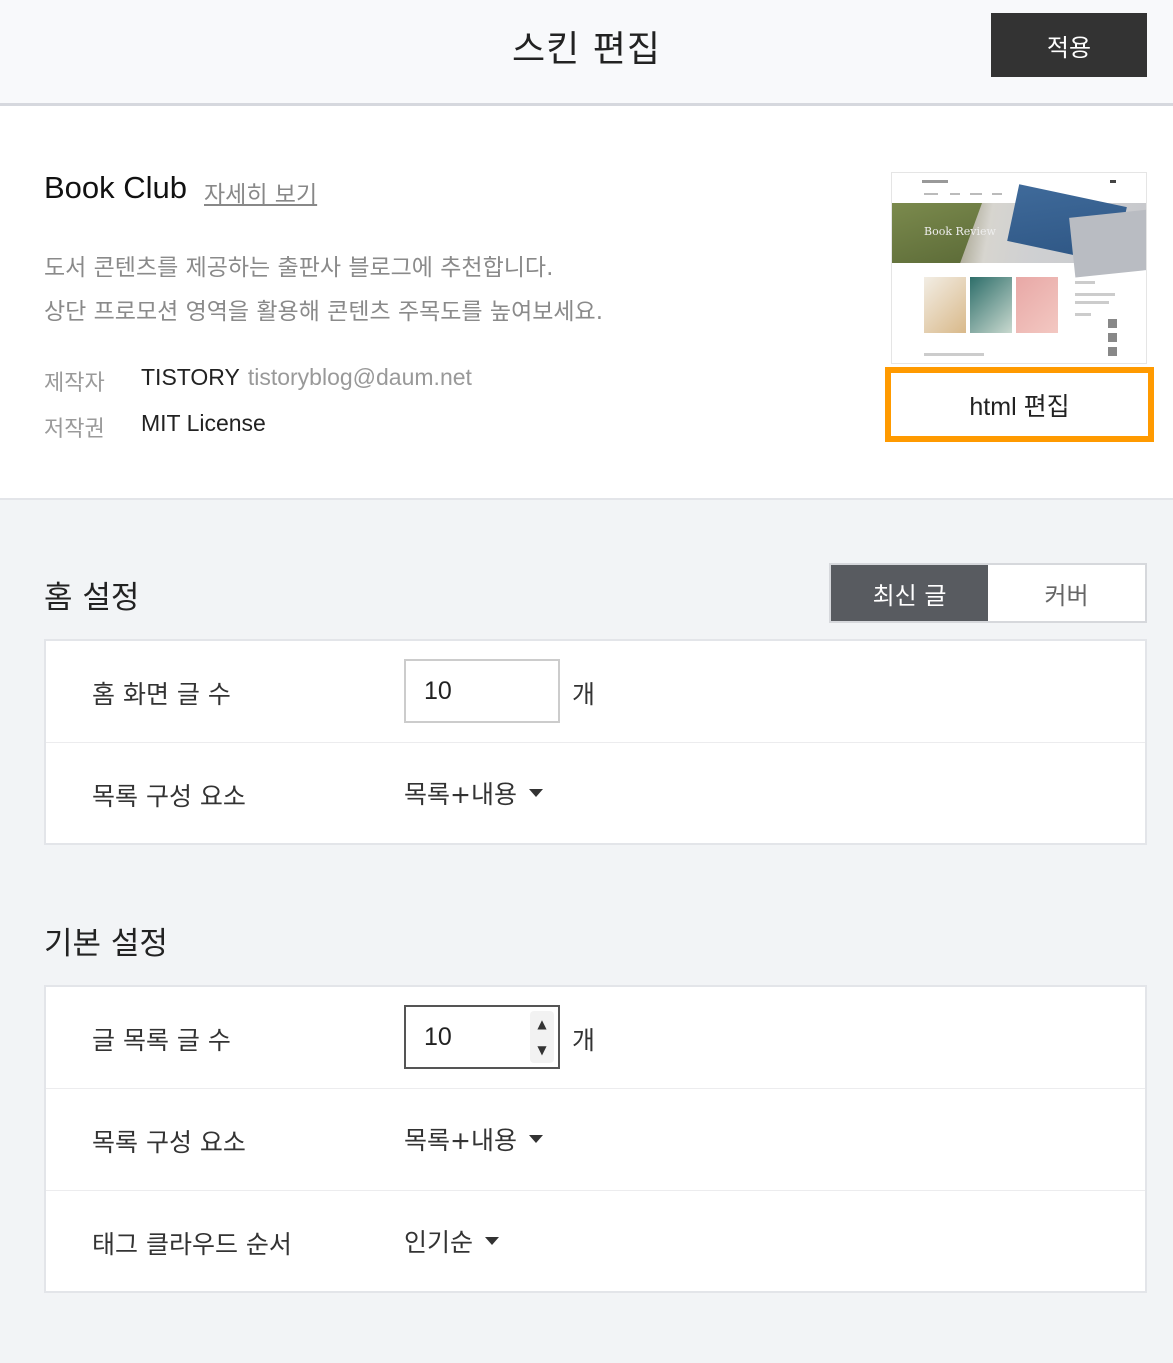 The width and height of the screenshot is (1173, 1363). Describe the element at coordinates (74, 429) in the screenshot. I see `license-label: 저작권` at that location.